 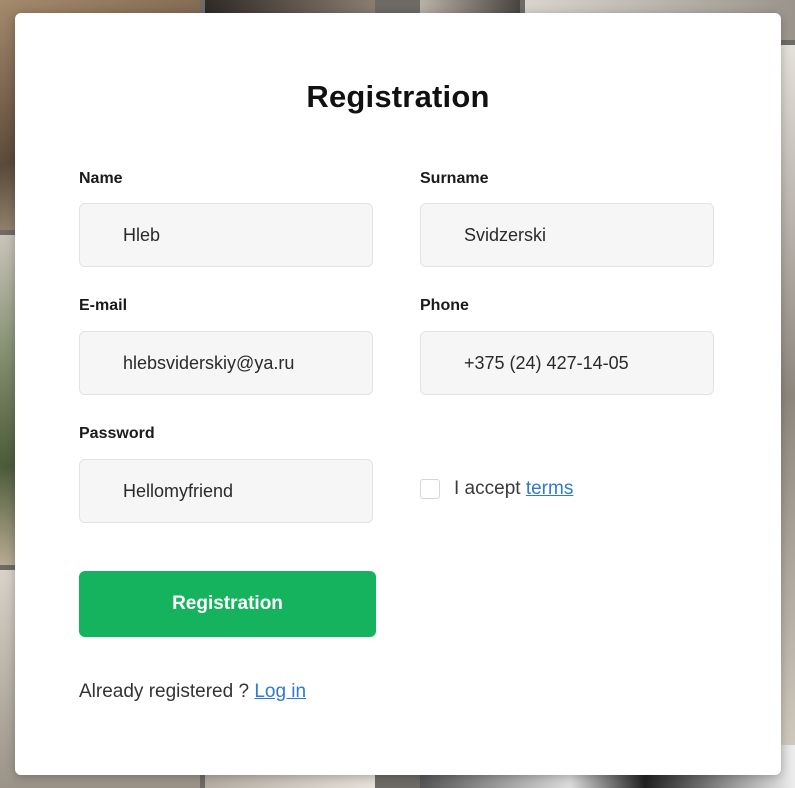 I want to click on registration-button: Registration, so click(x=227, y=604).